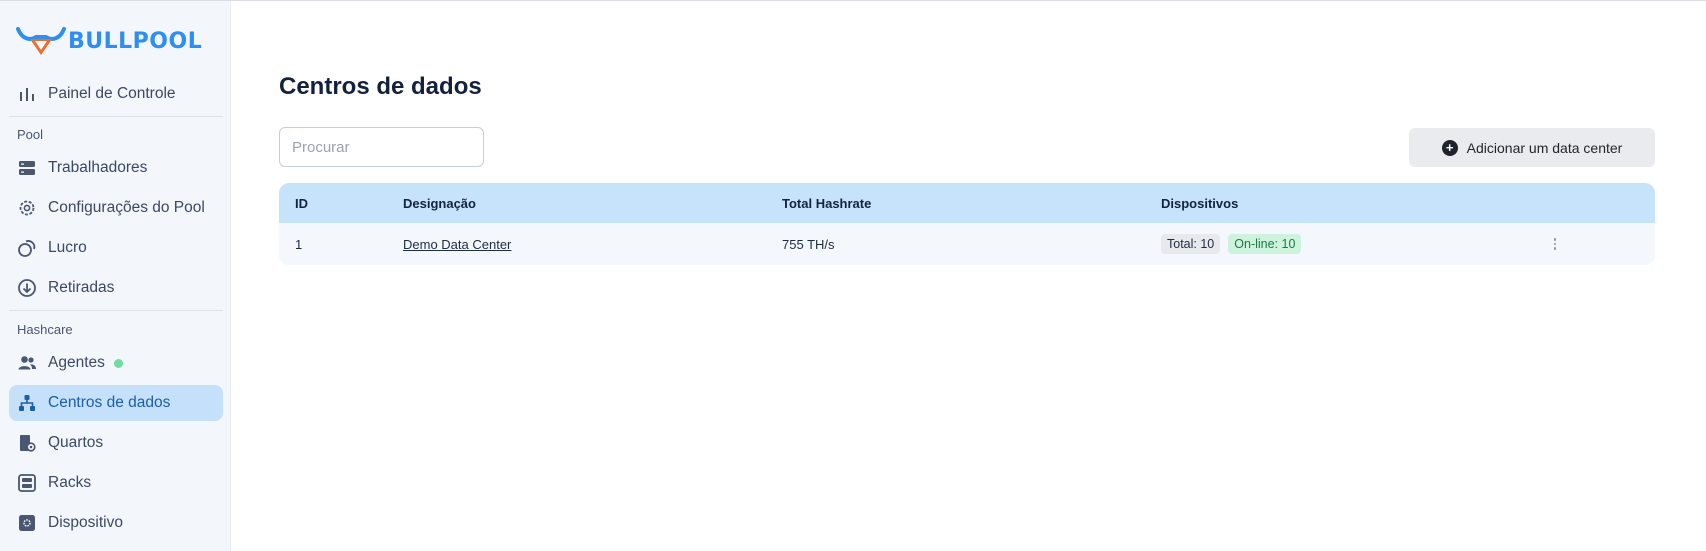  I want to click on column-header-id: ID, so click(301, 203).